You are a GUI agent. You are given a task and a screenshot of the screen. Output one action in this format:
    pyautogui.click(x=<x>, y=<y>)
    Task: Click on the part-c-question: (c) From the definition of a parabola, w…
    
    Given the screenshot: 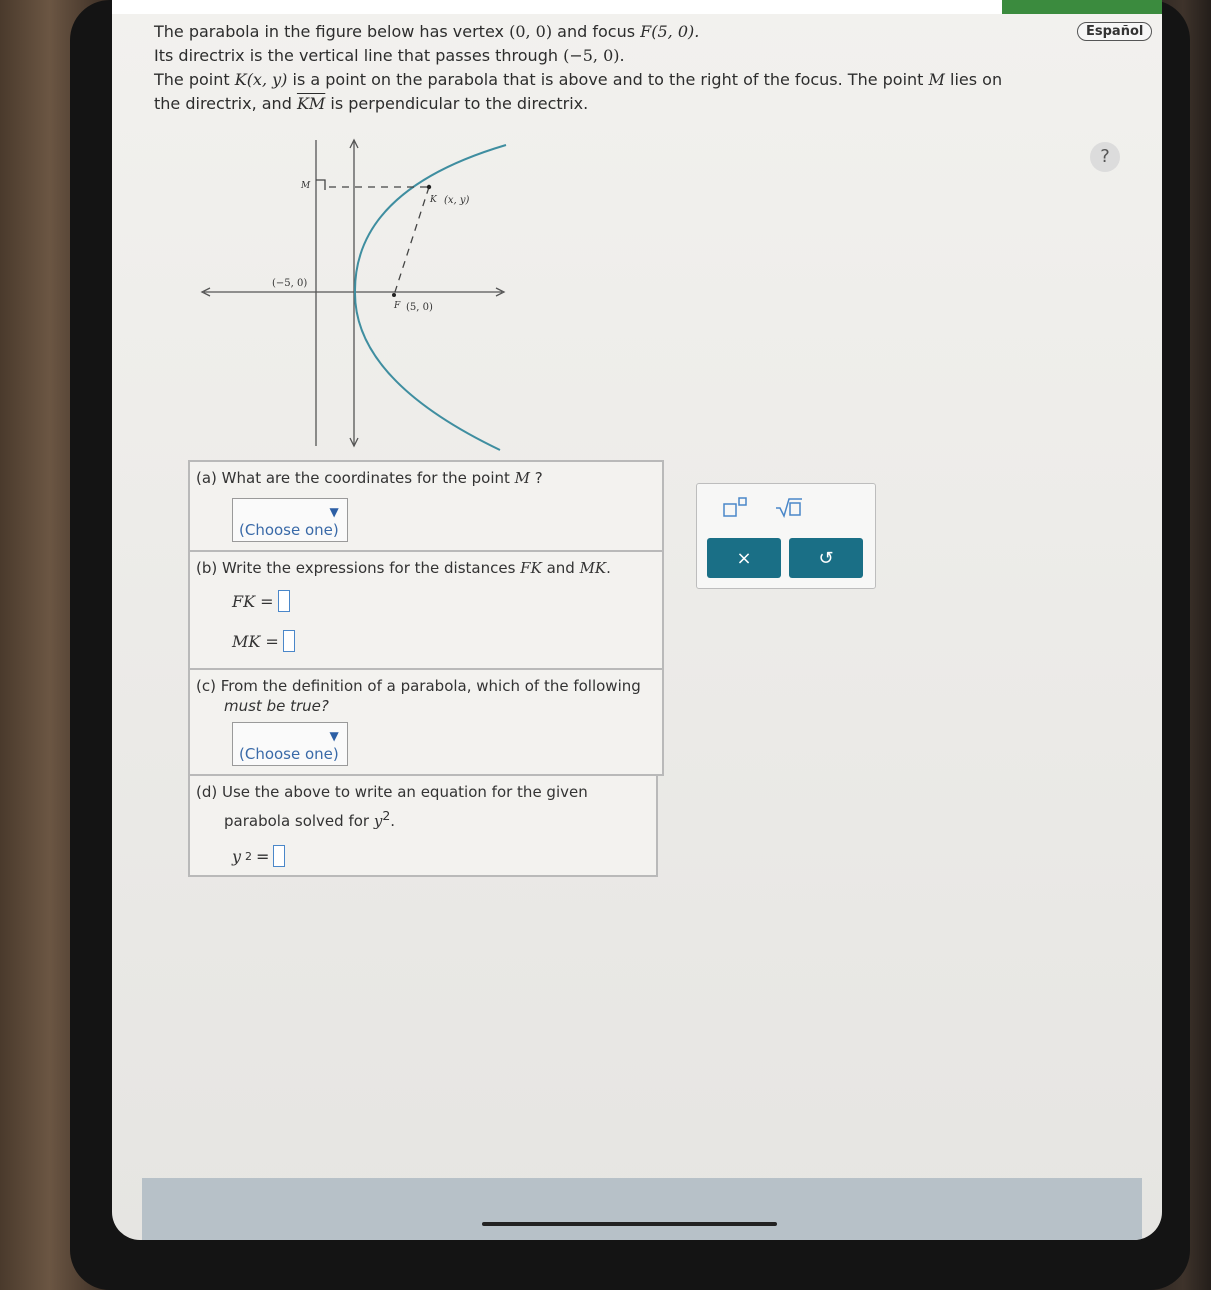 What is the action you would take?
    pyautogui.click(x=418, y=686)
    